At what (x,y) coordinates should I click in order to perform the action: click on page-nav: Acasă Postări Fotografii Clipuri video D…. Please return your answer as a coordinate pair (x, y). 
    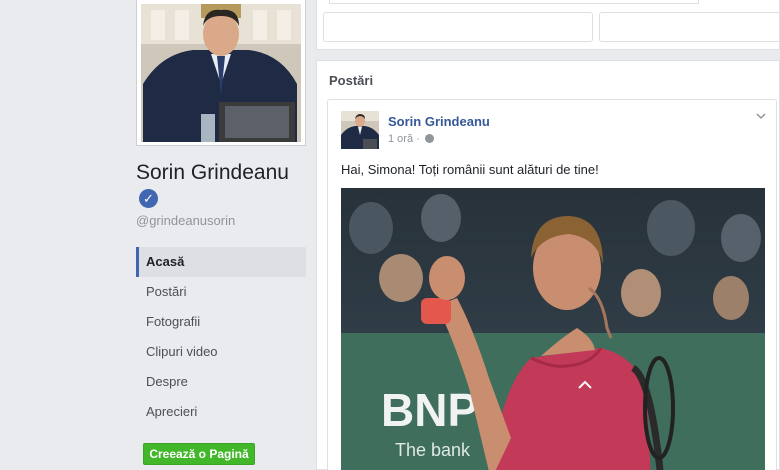
    Looking at the image, I should click on (221, 337).